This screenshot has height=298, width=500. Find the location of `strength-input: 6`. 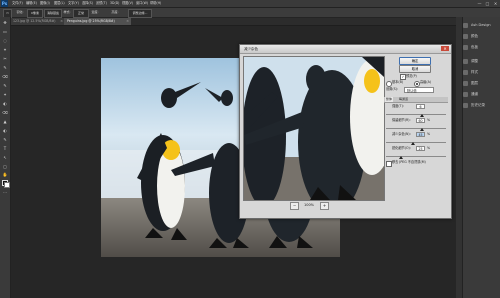

strength-input: 6 is located at coordinates (420, 106).